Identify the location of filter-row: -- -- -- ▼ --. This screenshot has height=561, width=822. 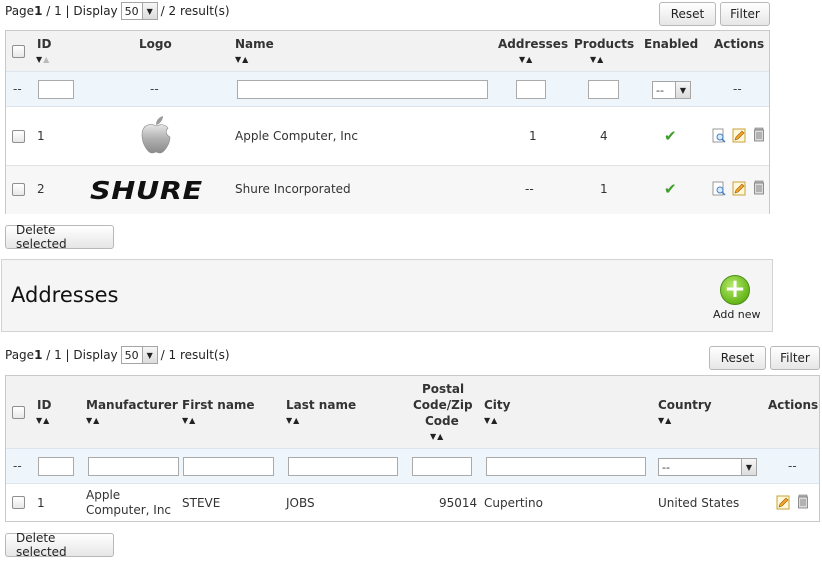
(387, 89).